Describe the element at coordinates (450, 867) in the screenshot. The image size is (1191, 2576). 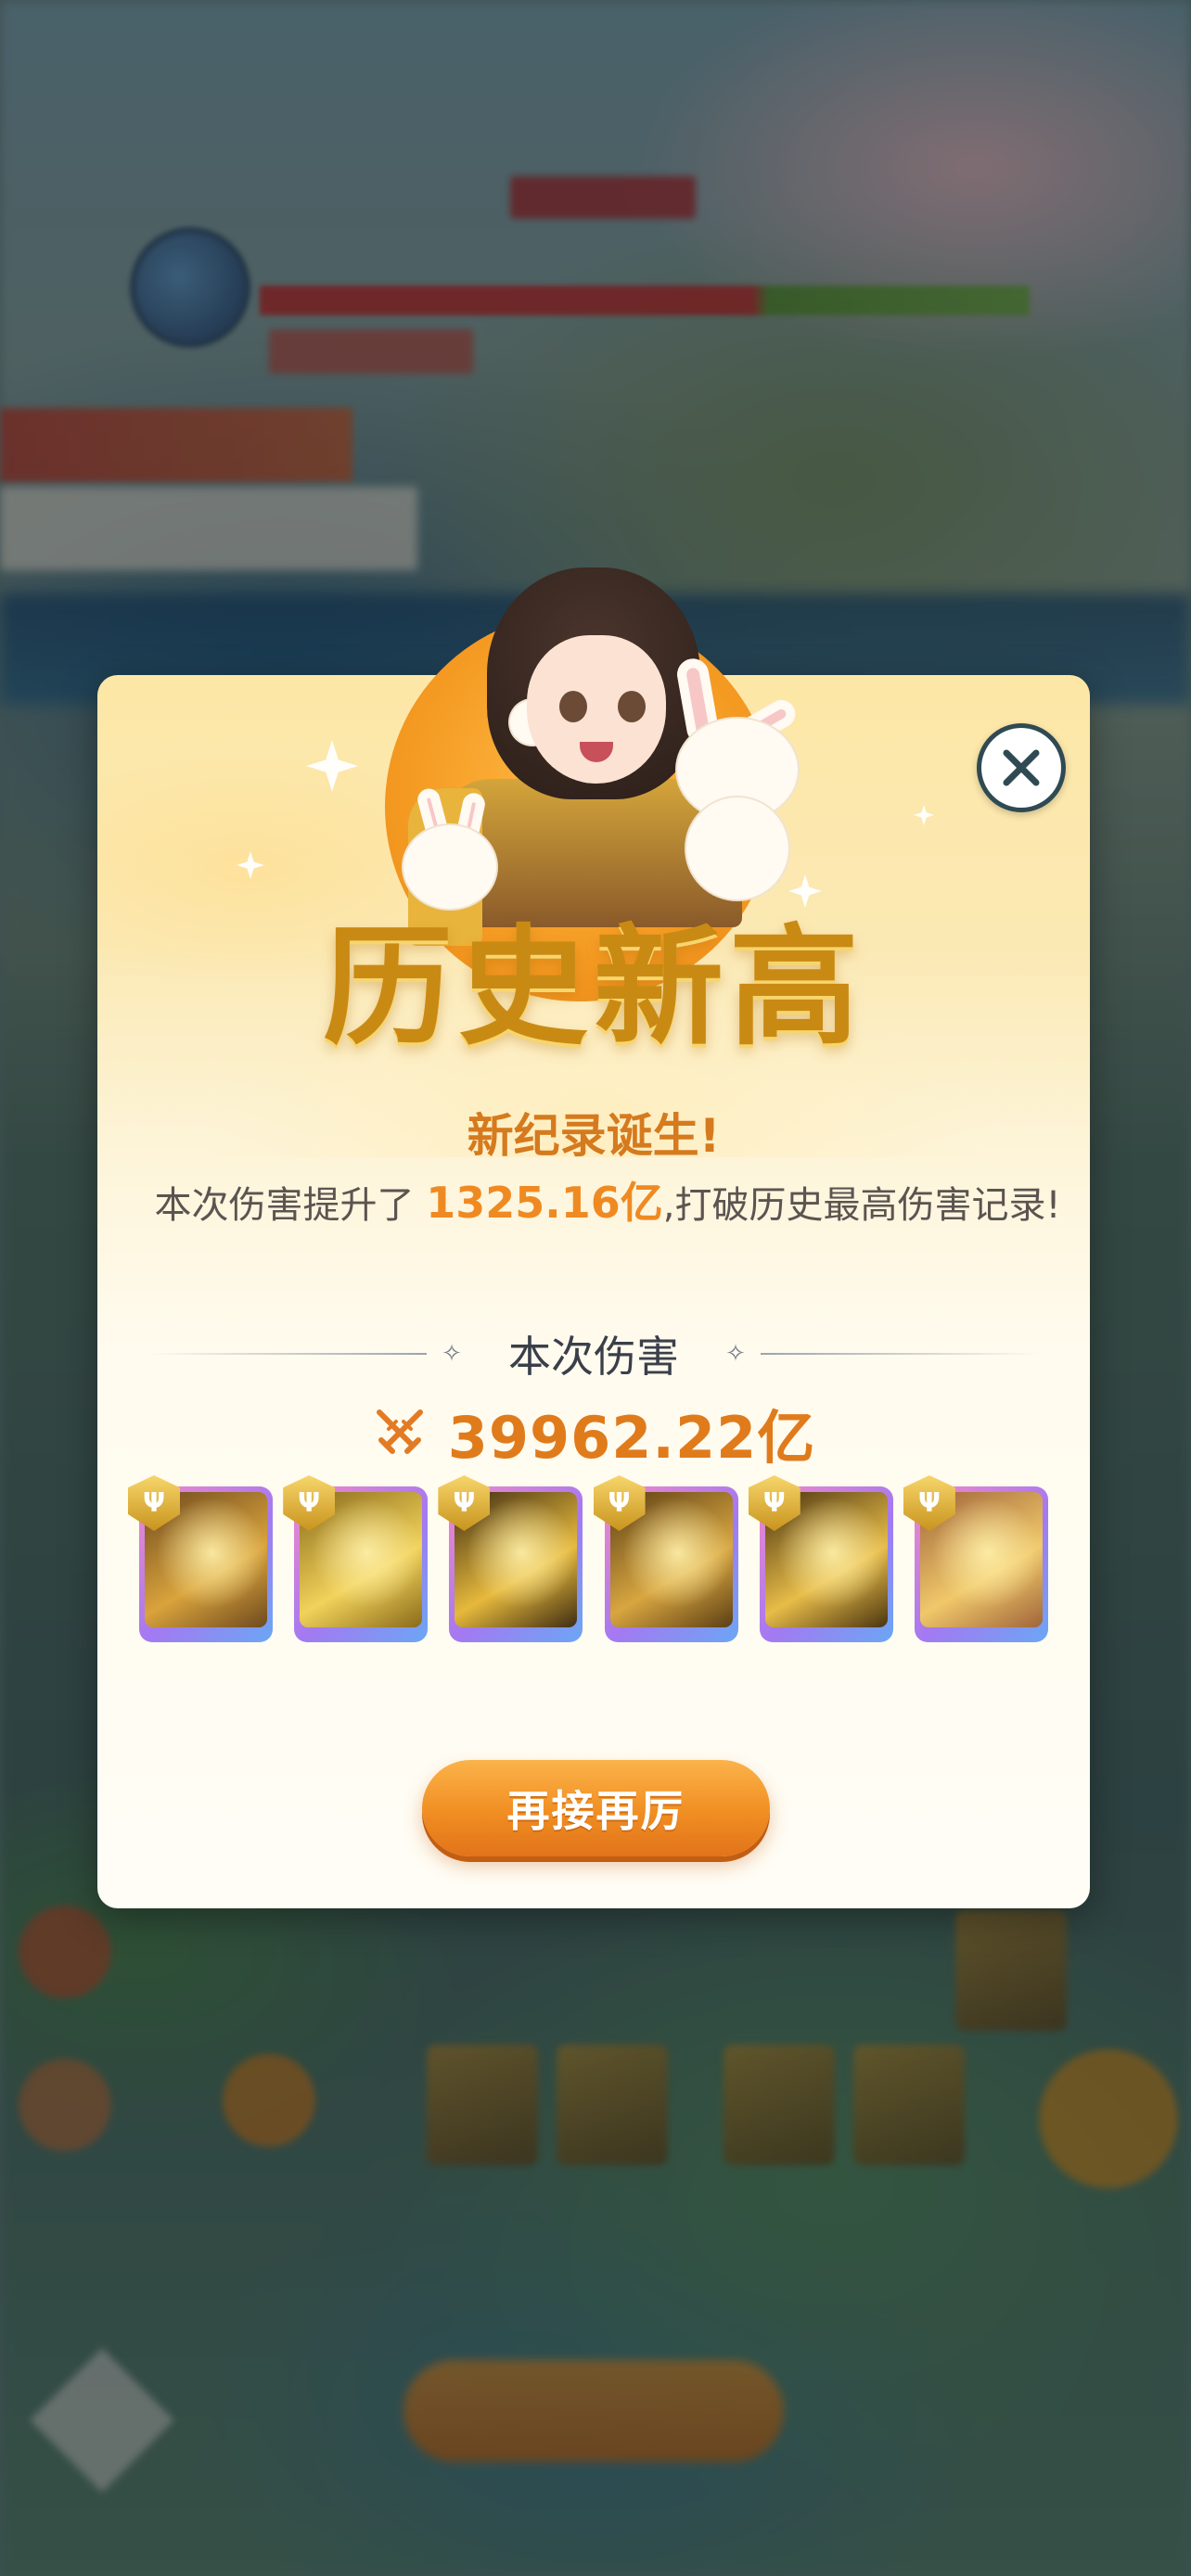
I see `bunny-plush-left` at that location.